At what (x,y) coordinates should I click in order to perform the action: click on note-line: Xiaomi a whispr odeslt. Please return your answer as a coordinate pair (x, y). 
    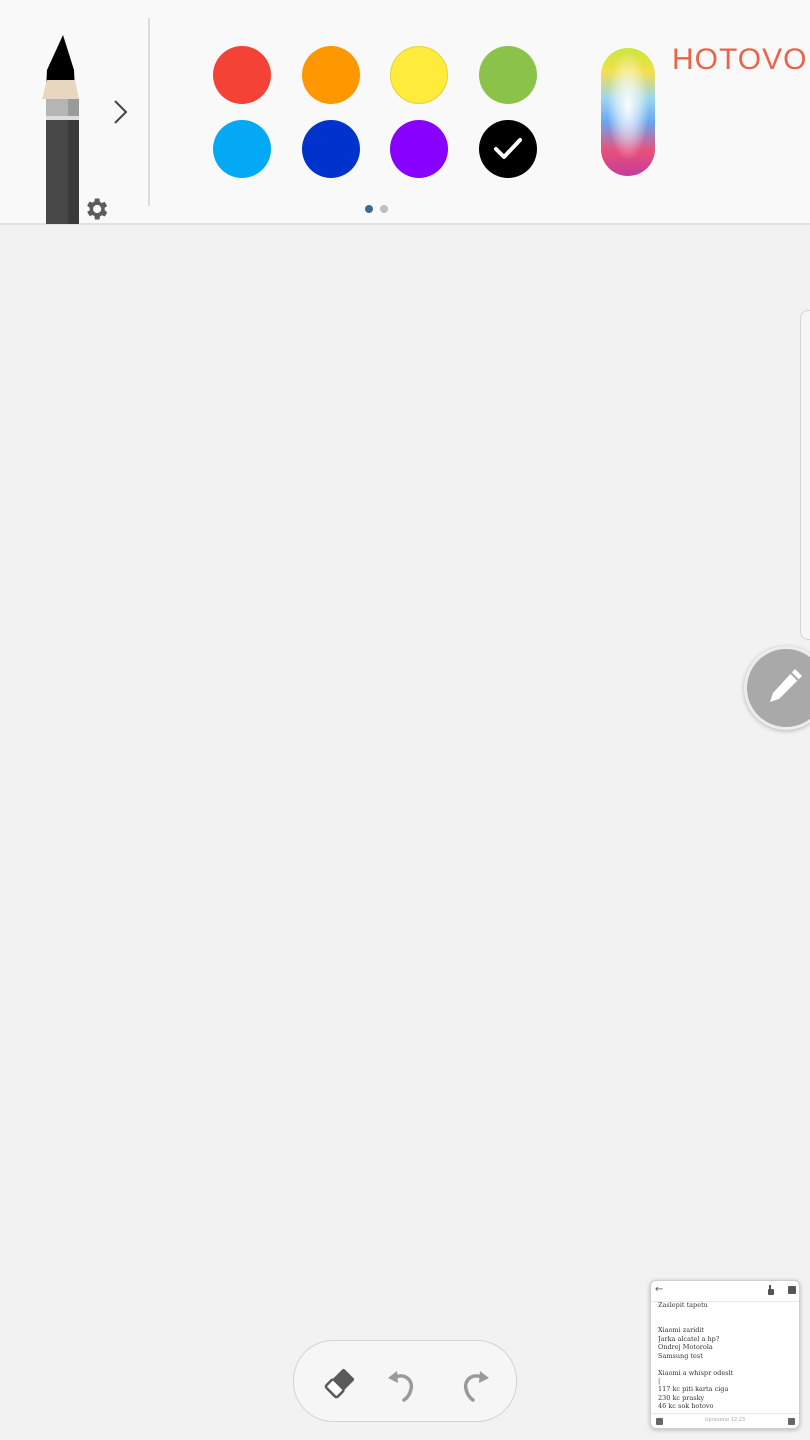
    Looking at the image, I should click on (696, 1372).